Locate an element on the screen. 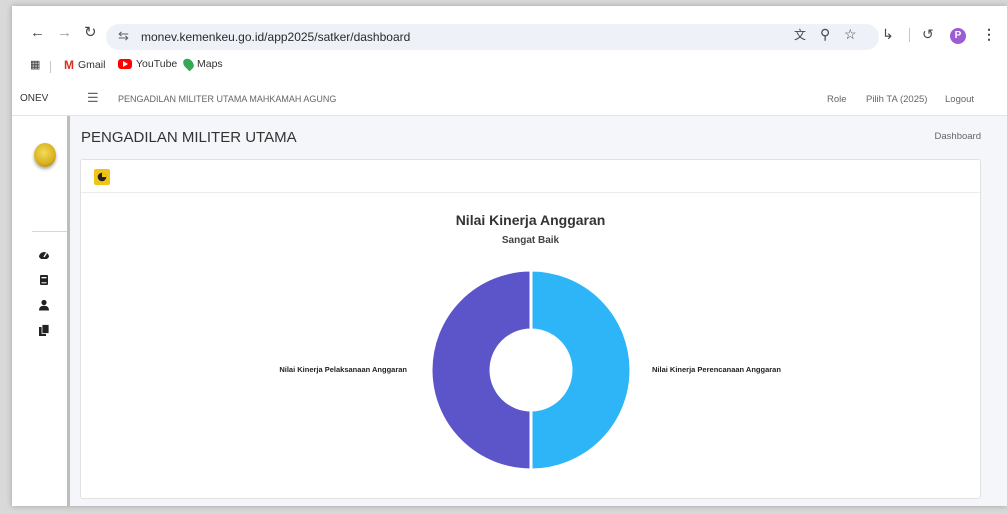 The image size is (1007, 514). logout-link: Logout is located at coordinates (959, 99).